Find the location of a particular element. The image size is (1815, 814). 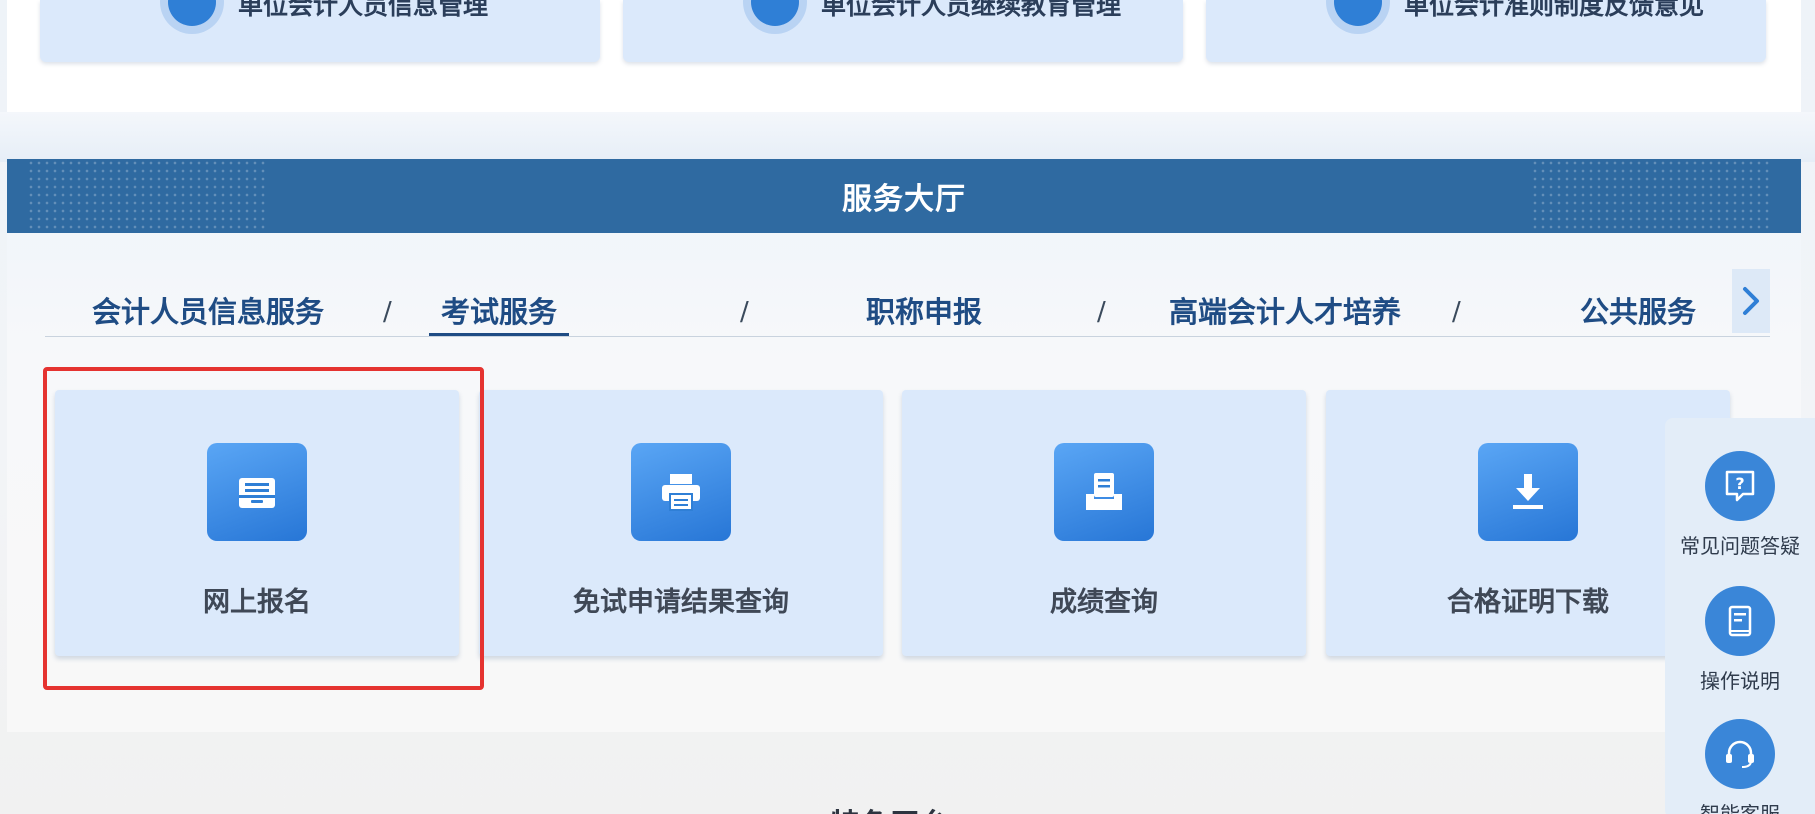

question-bubble-icon: ? is located at coordinates (1740, 486).